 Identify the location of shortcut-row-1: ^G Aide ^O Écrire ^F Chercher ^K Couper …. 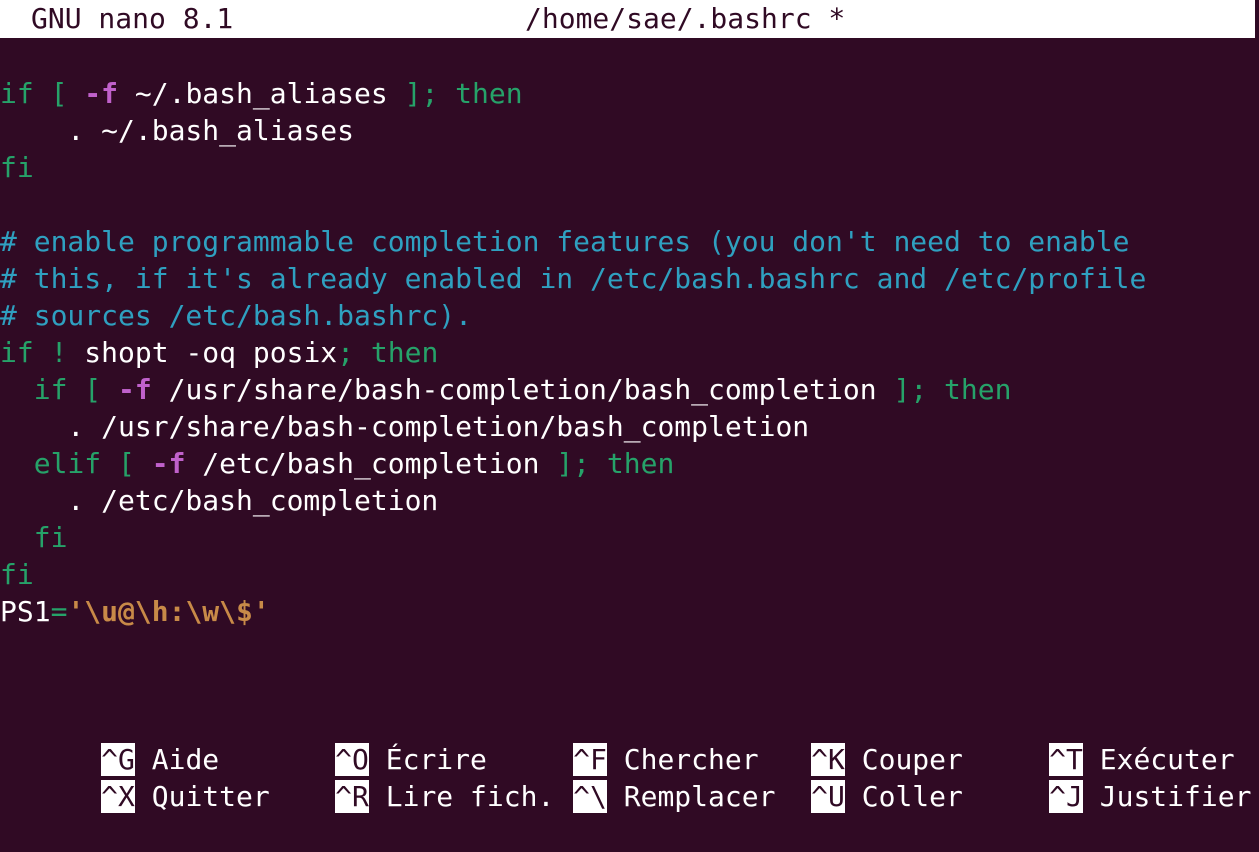
(629, 740).